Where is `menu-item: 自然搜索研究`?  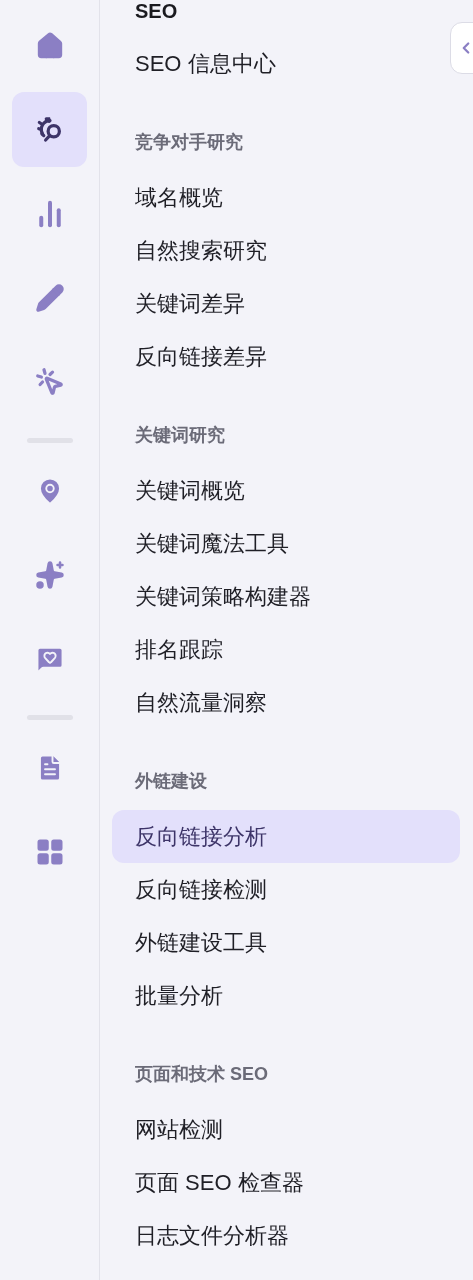
menu-item: 自然搜索研究 is located at coordinates (286, 250).